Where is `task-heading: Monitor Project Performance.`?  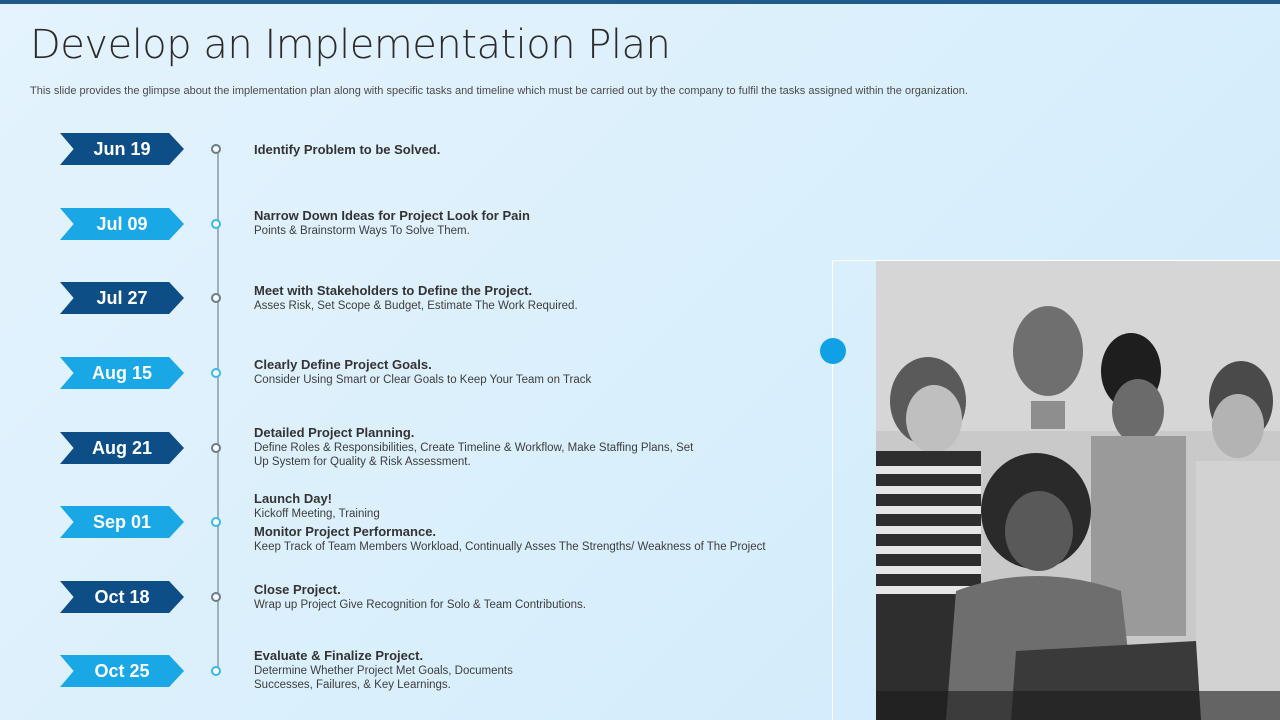 task-heading: Monitor Project Performance. is located at coordinates (345, 531).